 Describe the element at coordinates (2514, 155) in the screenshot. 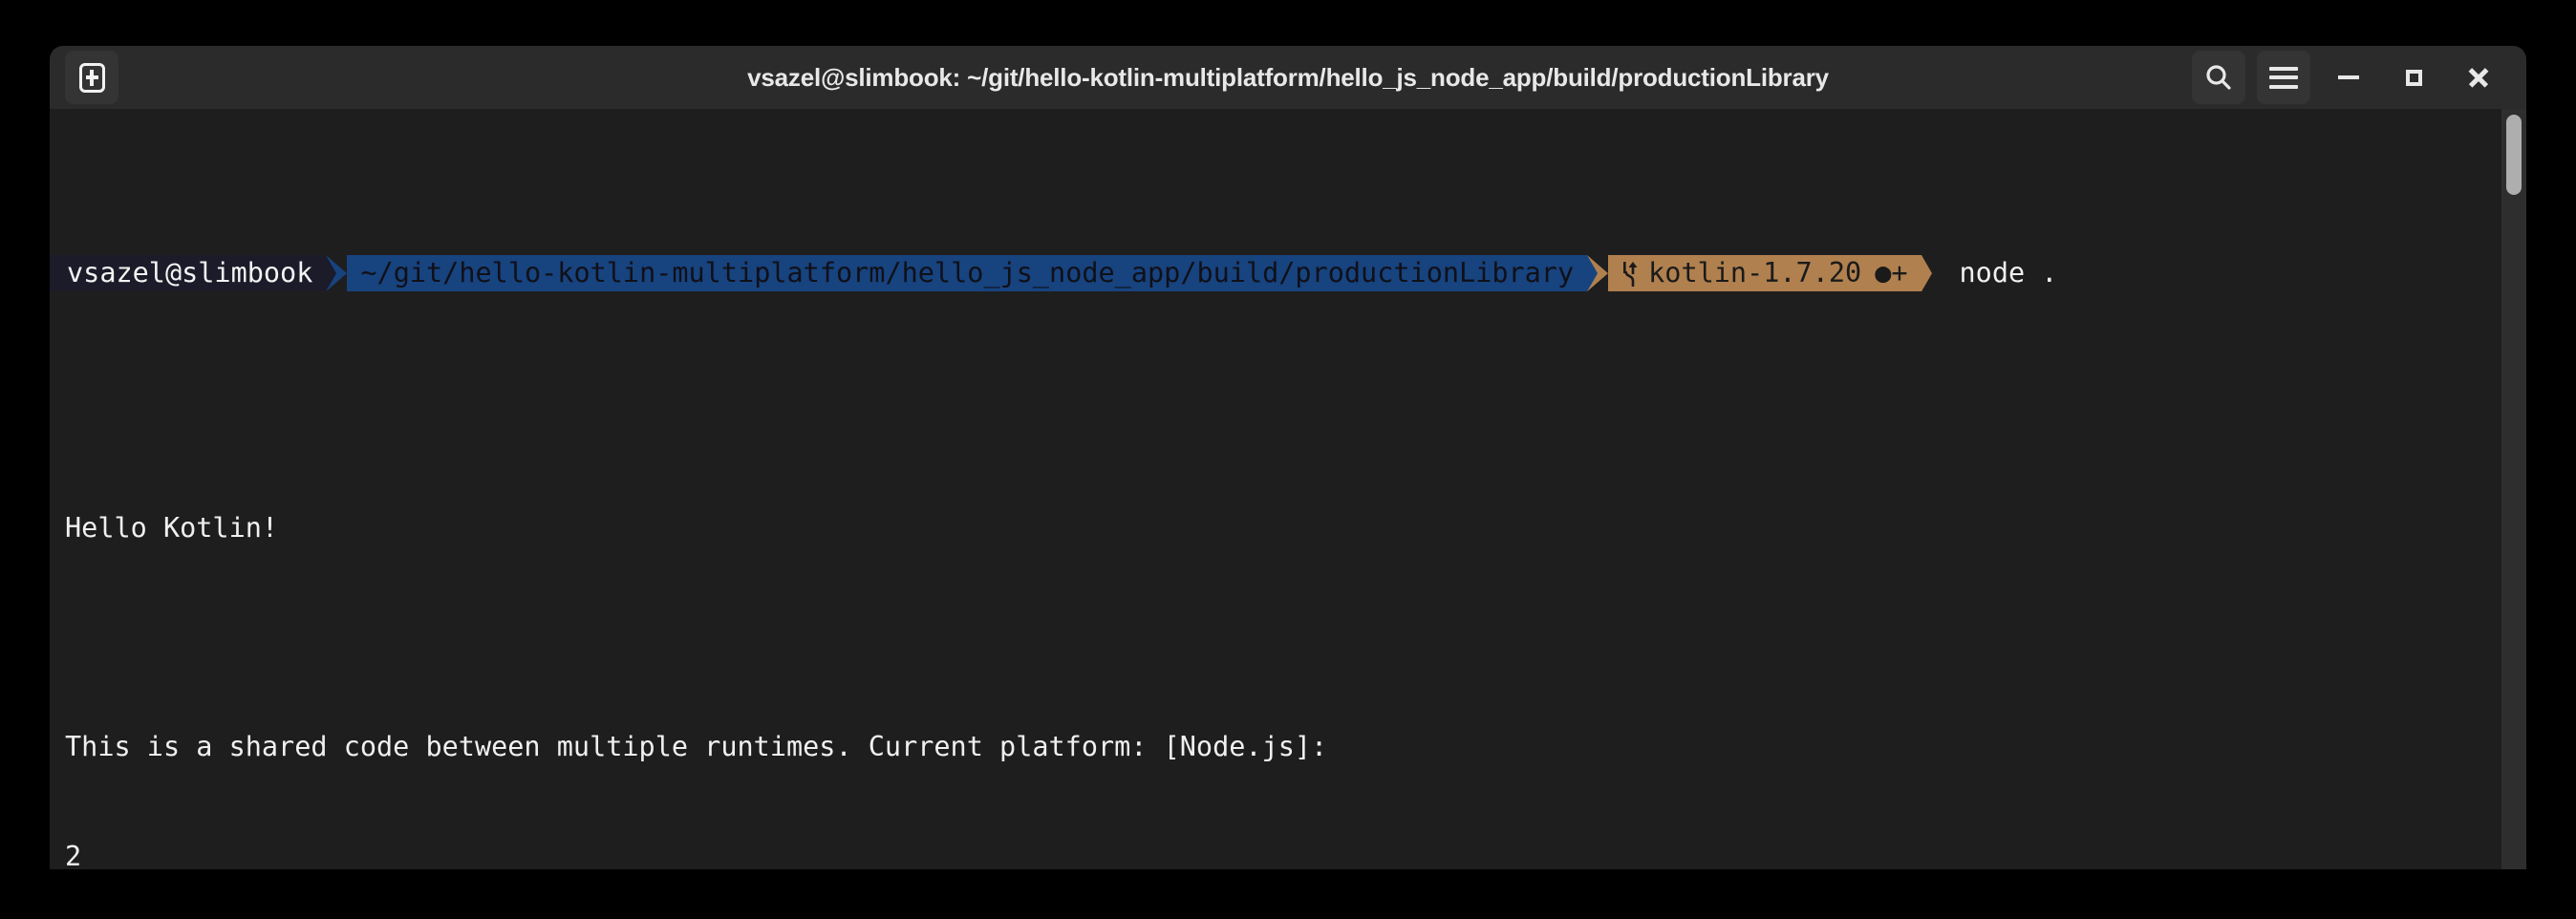

I see `scrollbar-thumb` at that location.